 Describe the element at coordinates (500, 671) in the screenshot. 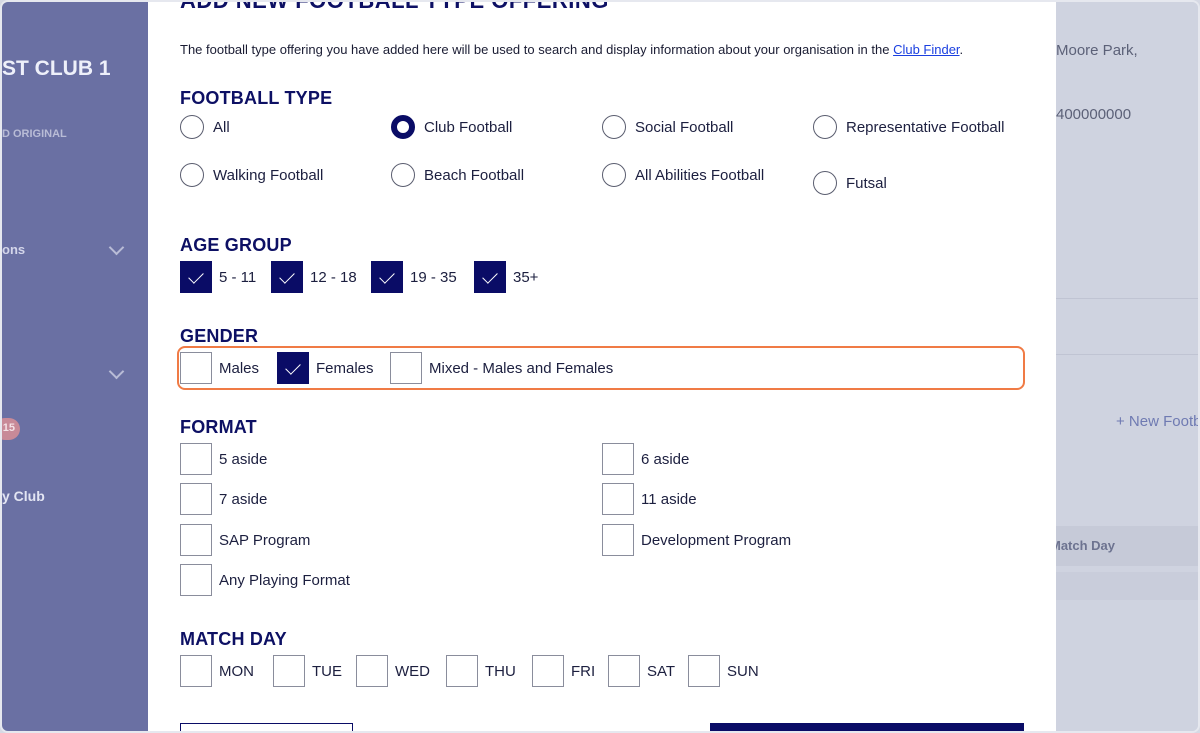

I see `checkbox-label: THU` at that location.